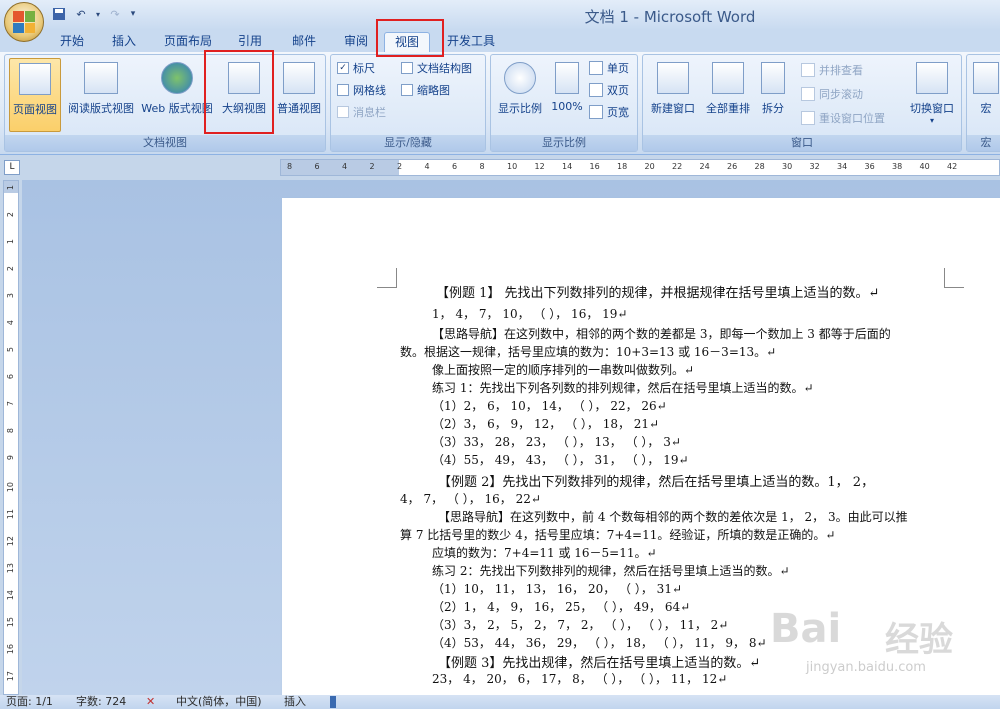 This screenshot has width=1000, height=709. I want to click on vertical-ruler-tick-label: 10, so click(10, 487).